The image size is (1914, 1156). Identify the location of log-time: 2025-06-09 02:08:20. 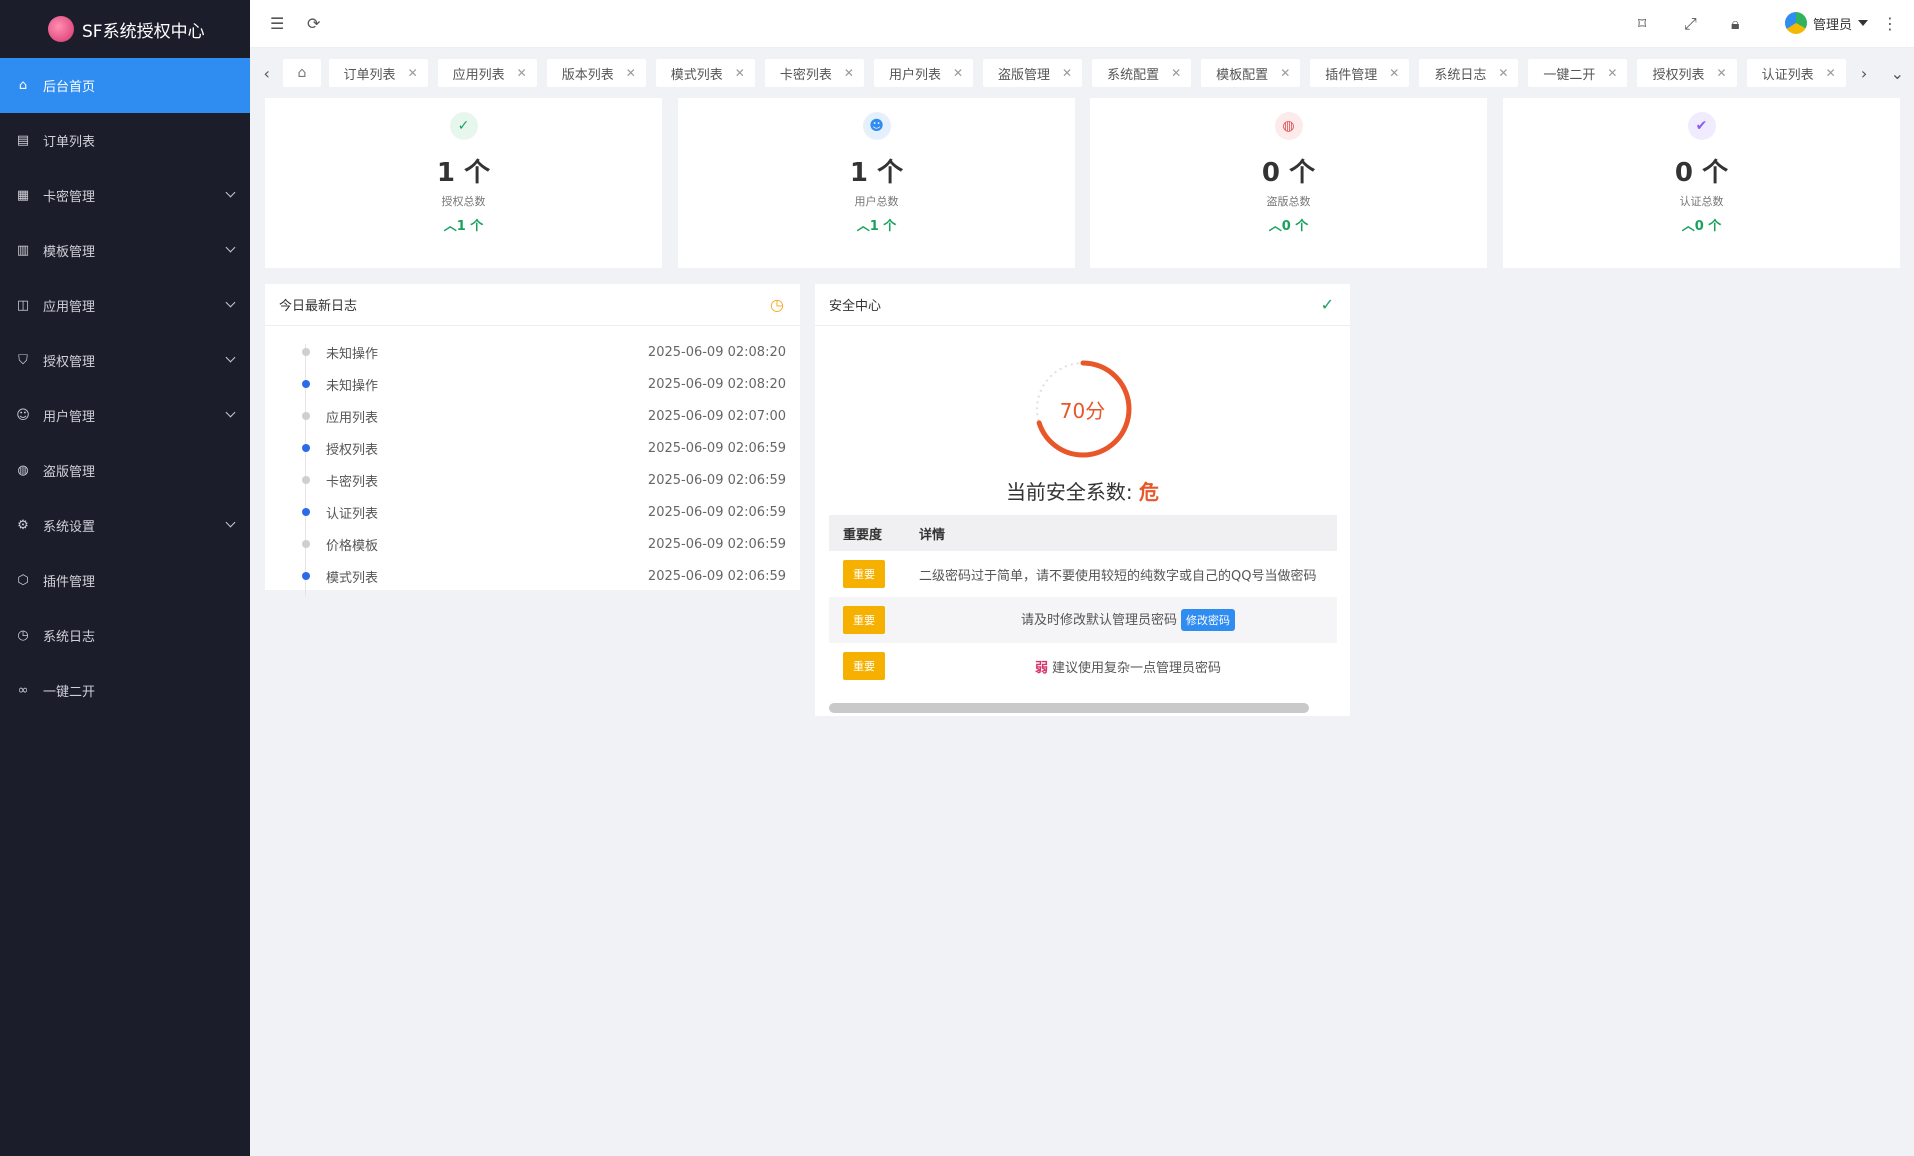
(716, 352).